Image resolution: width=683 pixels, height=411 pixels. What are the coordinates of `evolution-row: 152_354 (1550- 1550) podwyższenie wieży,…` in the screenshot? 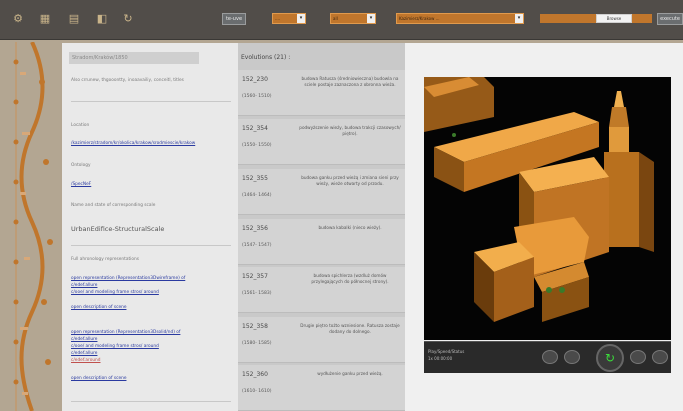 It's located at (321, 142).